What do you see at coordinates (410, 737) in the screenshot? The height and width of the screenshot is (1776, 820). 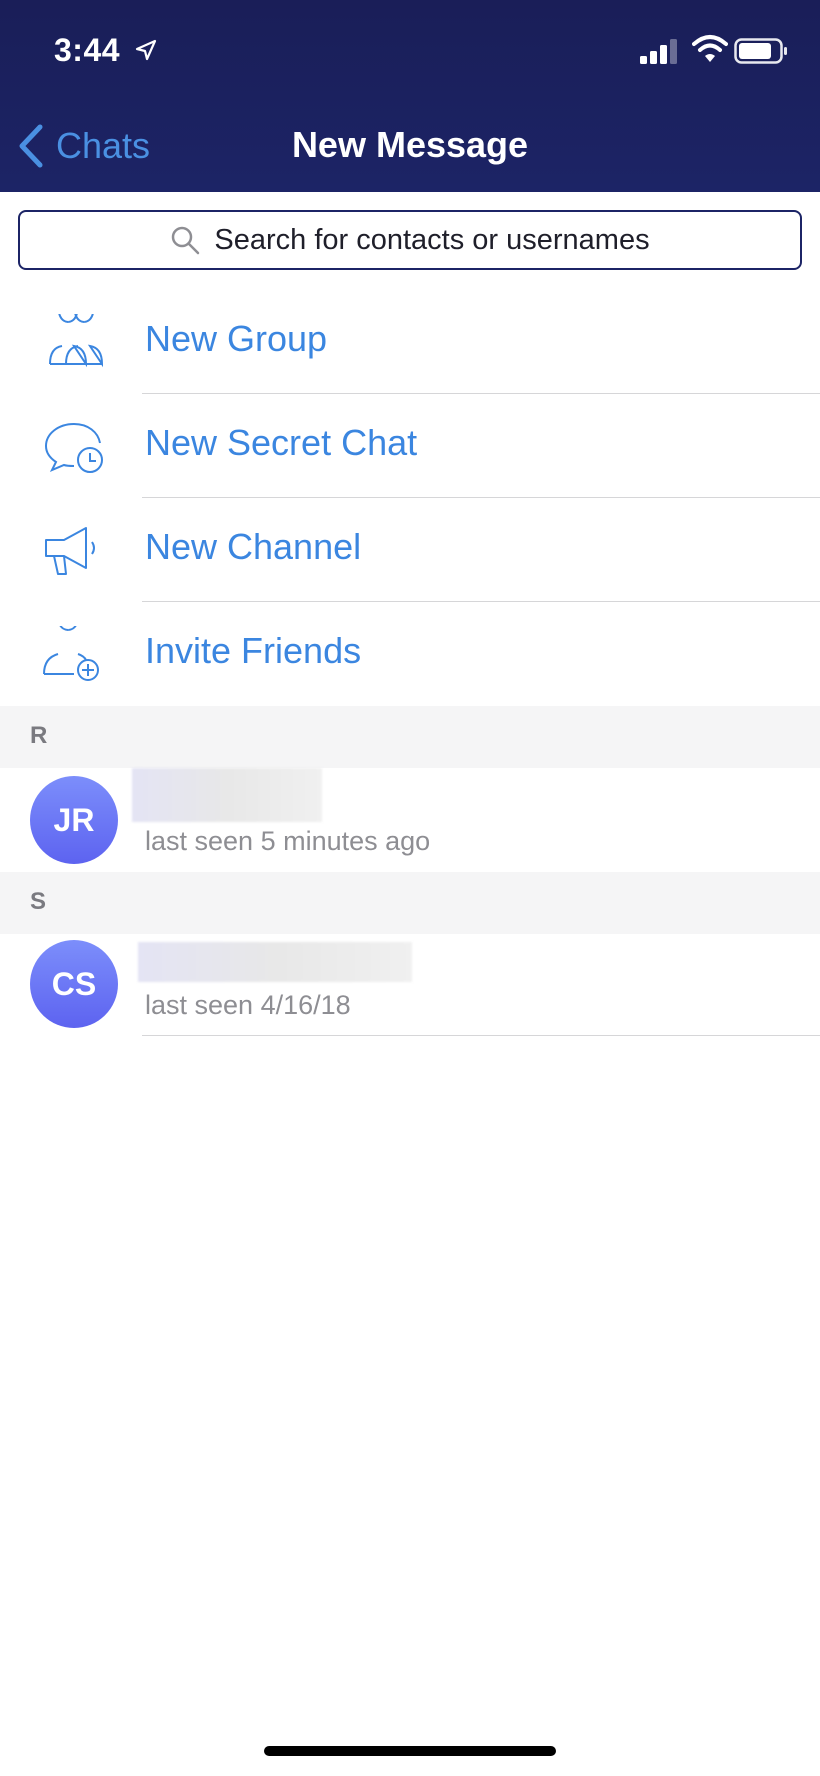 I see `section-header-r: R` at bounding box center [410, 737].